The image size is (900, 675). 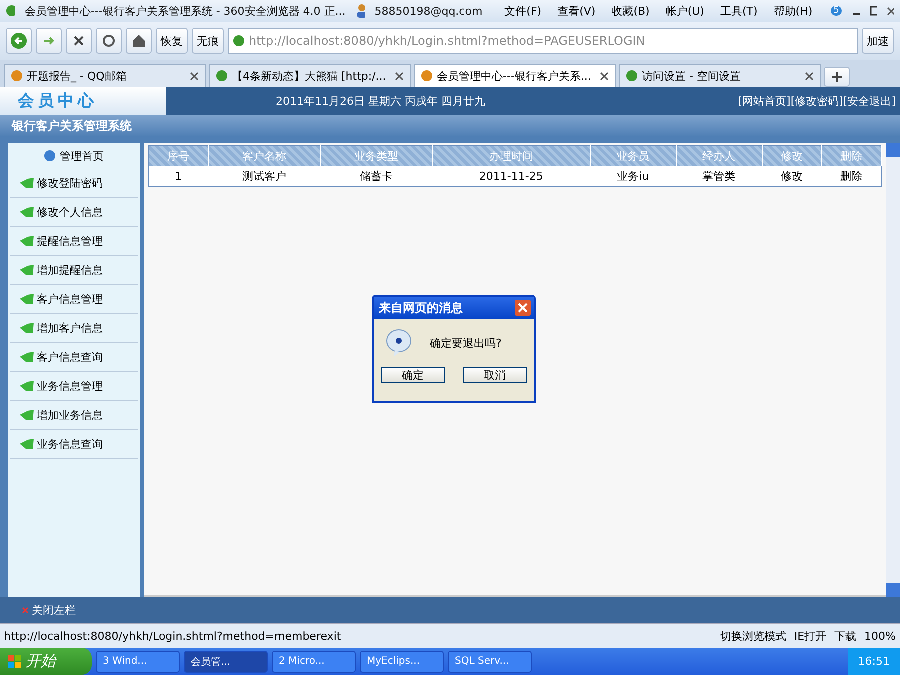 I want to click on menu-item: 文件(F), so click(x=523, y=11).